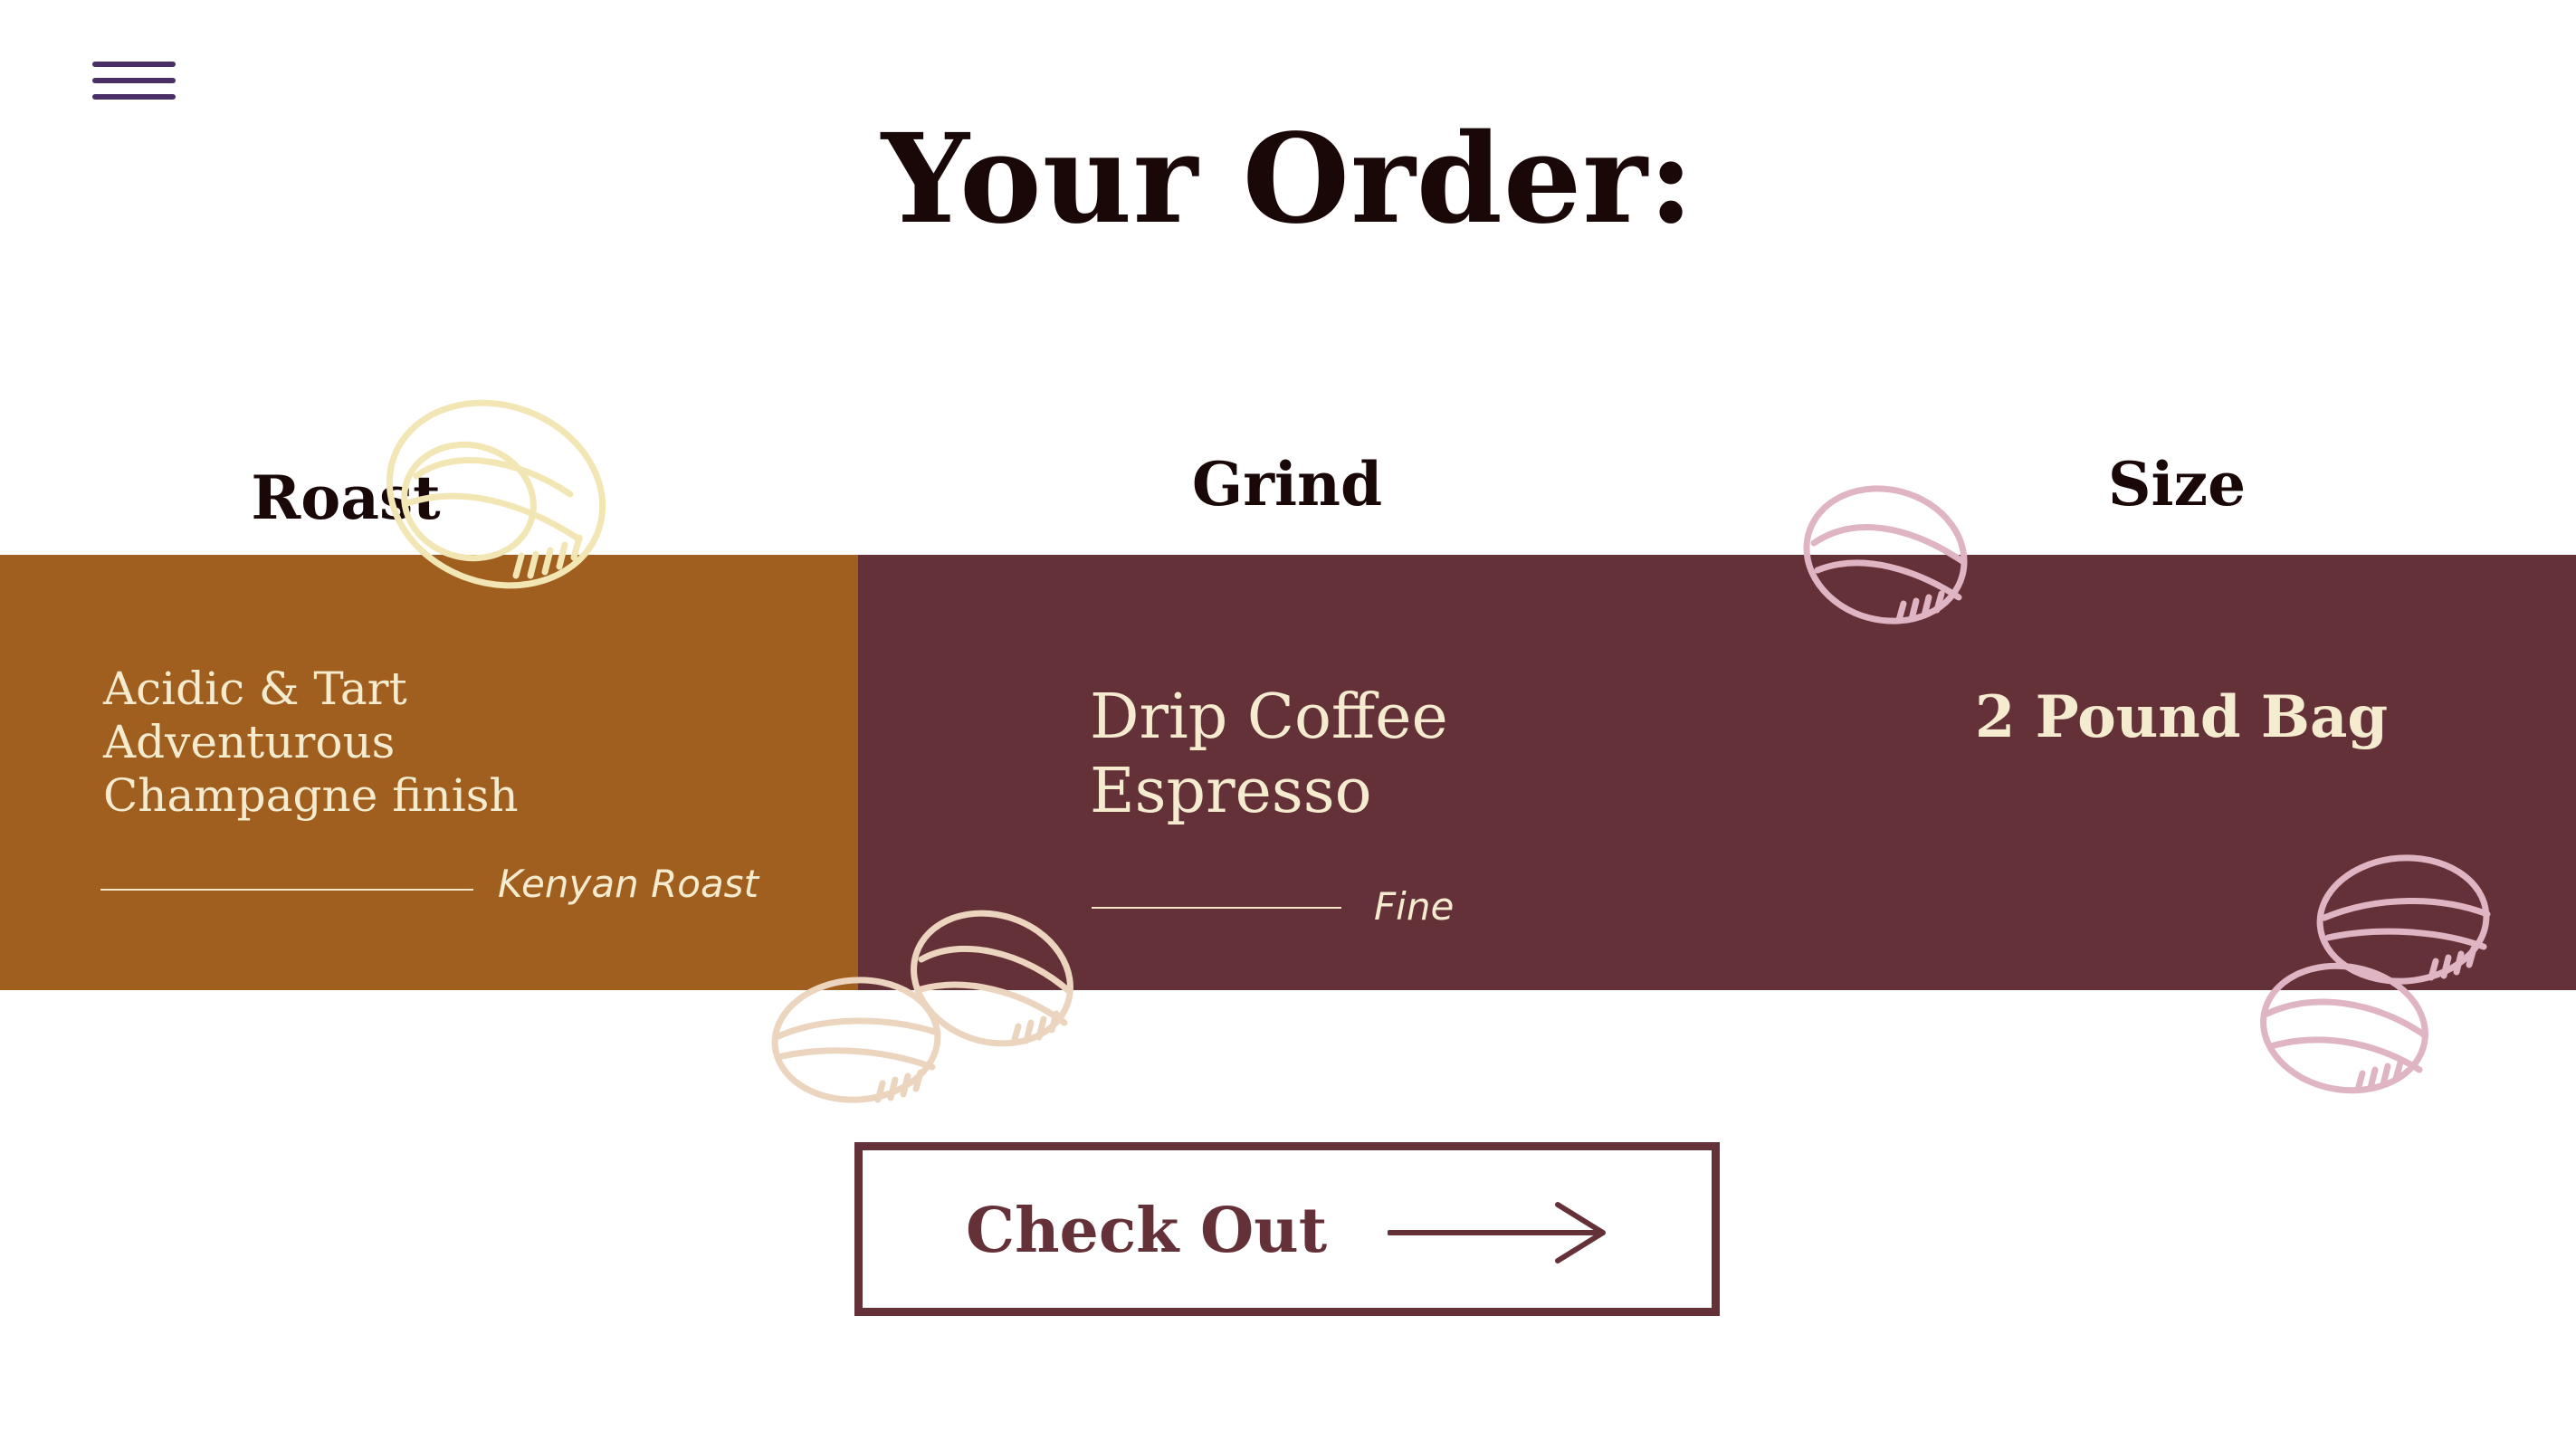 The width and height of the screenshot is (2576, 1449). Describe the element at coordinates (1497, 1232) in the screenshot. I see `arrow-right-icon` at that location.